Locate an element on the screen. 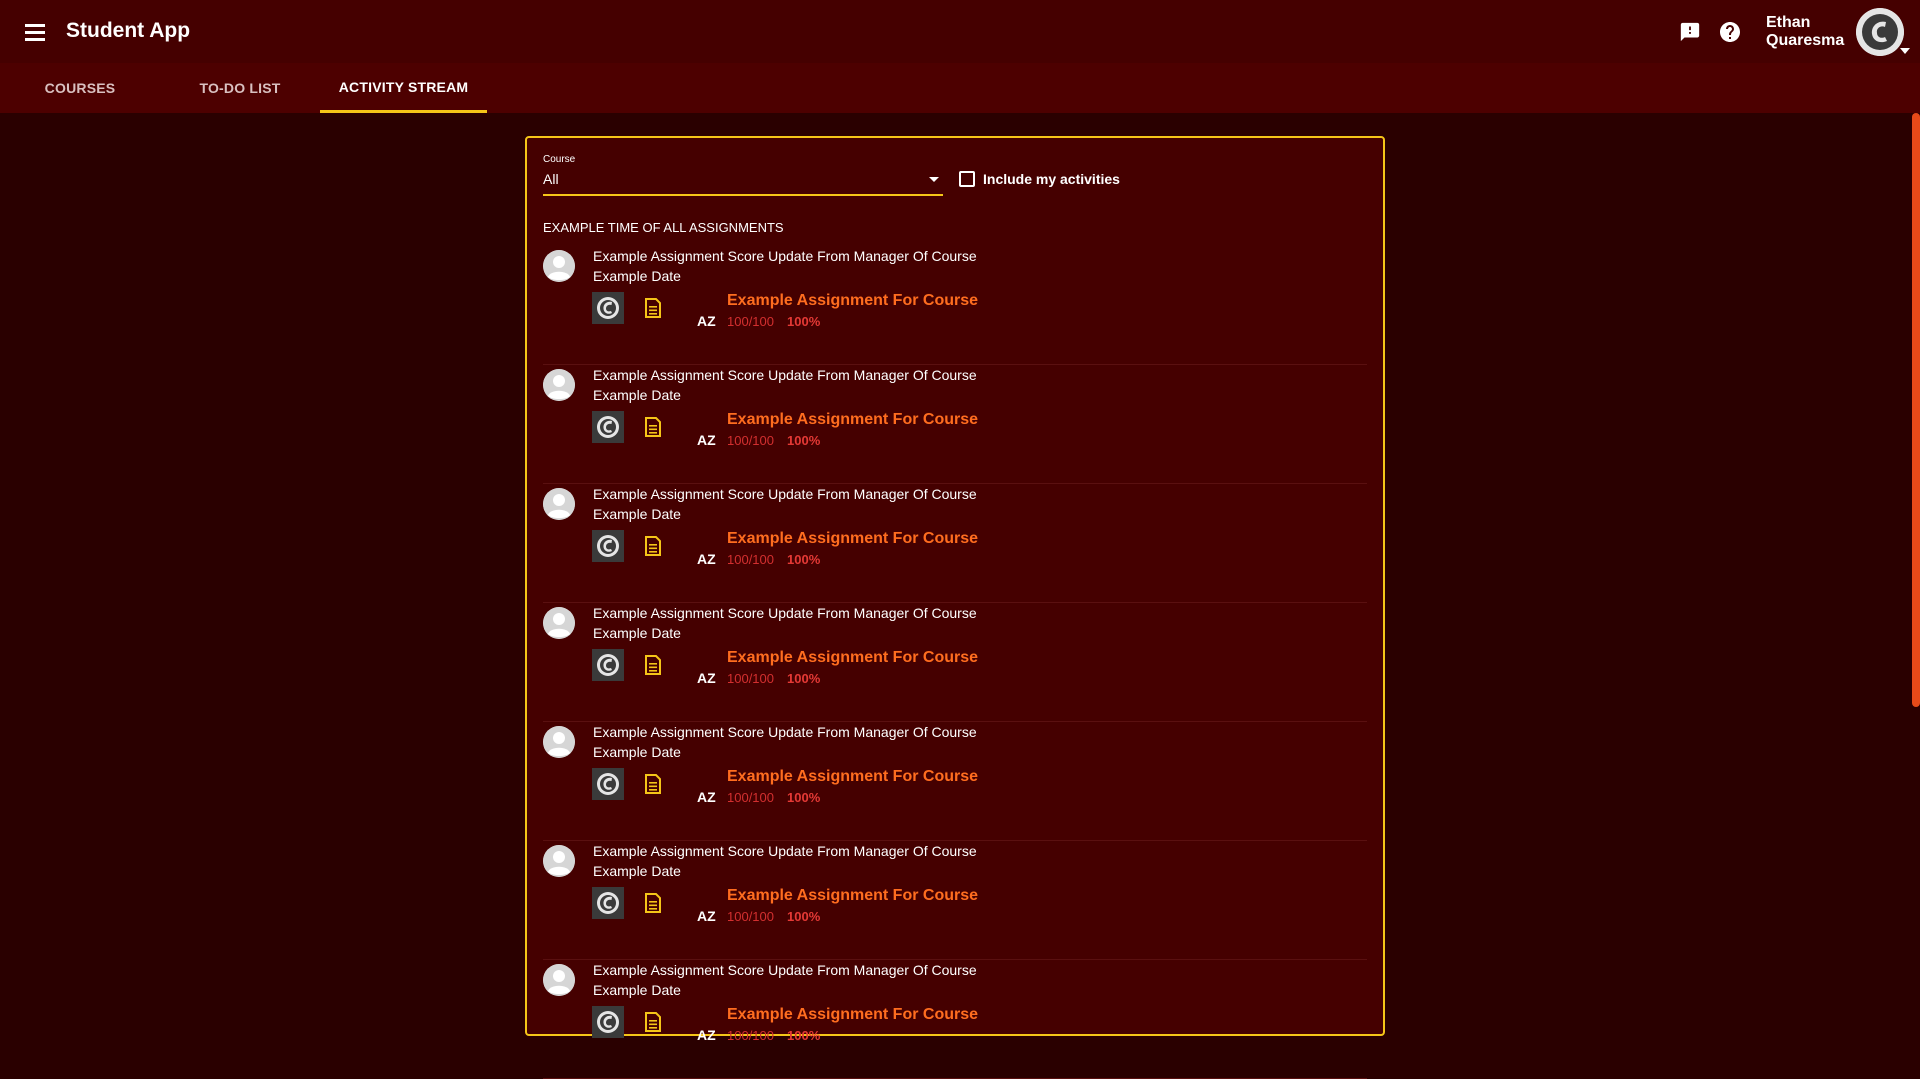  include-my-activities-toggle: Include my activities is located at coordinates (1039, 179).